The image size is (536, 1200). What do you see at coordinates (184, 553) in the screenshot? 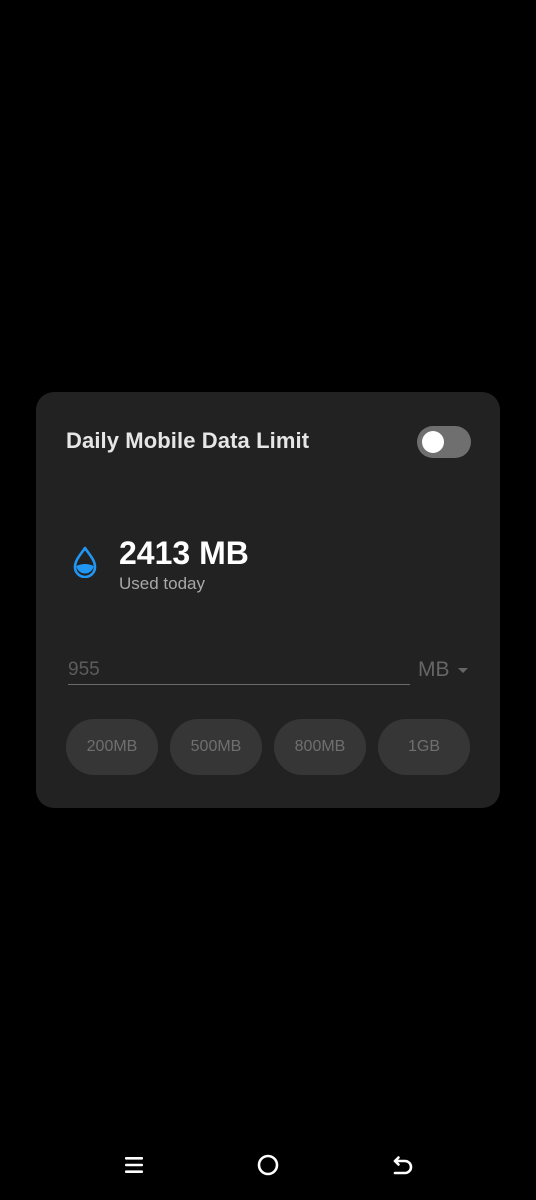
I see `usage-value: 2413 MB` at bounding box center [184, 553].